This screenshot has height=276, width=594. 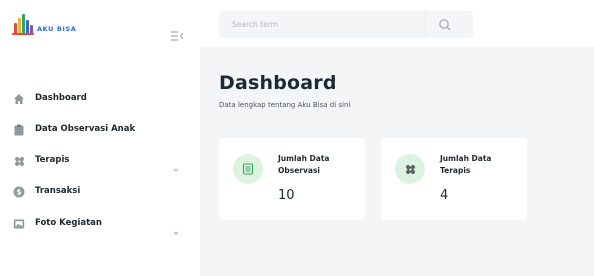 I want to click on sidebar-item-label: Data Observasi Anak, so click(x=85, y=129).